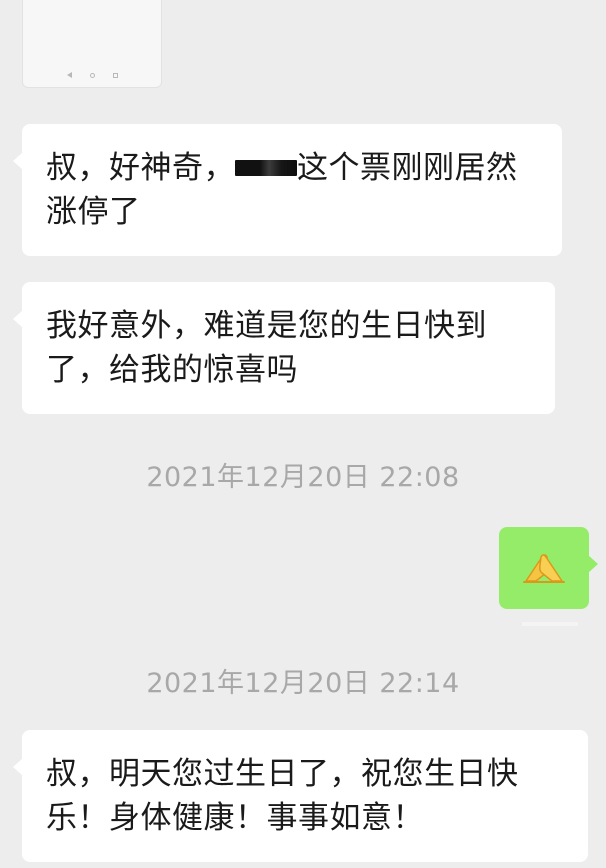  Describe the element at coordinates (235, 818) in the screenshot. I see `message-line: 乐！身体健康！事事如意！` at that location.